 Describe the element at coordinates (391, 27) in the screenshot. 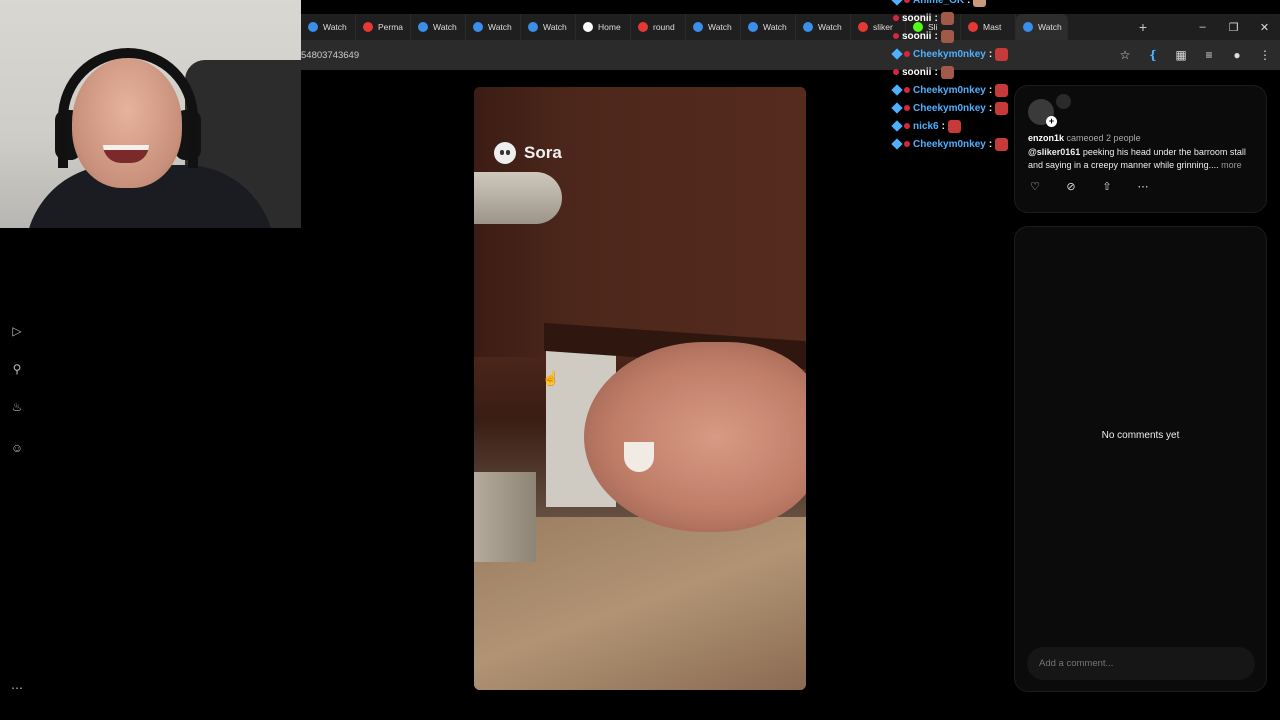

I see `tab-label: Perma` at that location.